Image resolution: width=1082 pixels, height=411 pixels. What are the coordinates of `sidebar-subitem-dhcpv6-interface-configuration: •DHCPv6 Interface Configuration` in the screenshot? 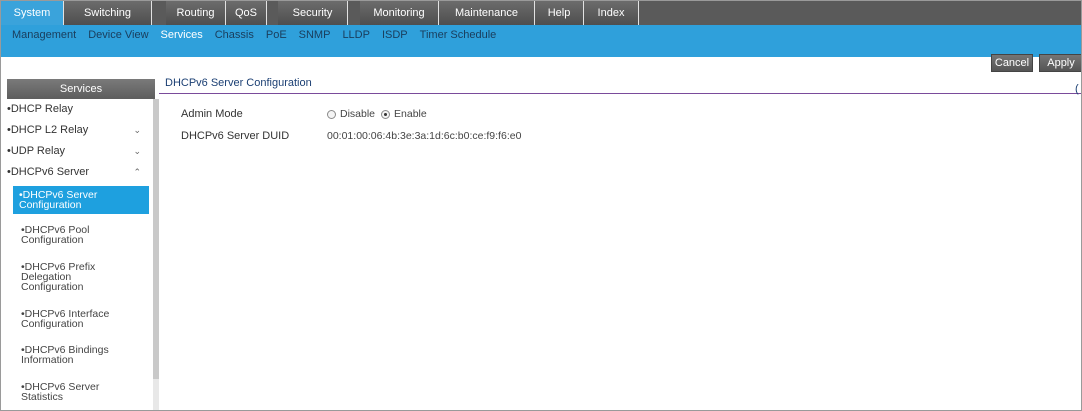 It's located at (71, 319).